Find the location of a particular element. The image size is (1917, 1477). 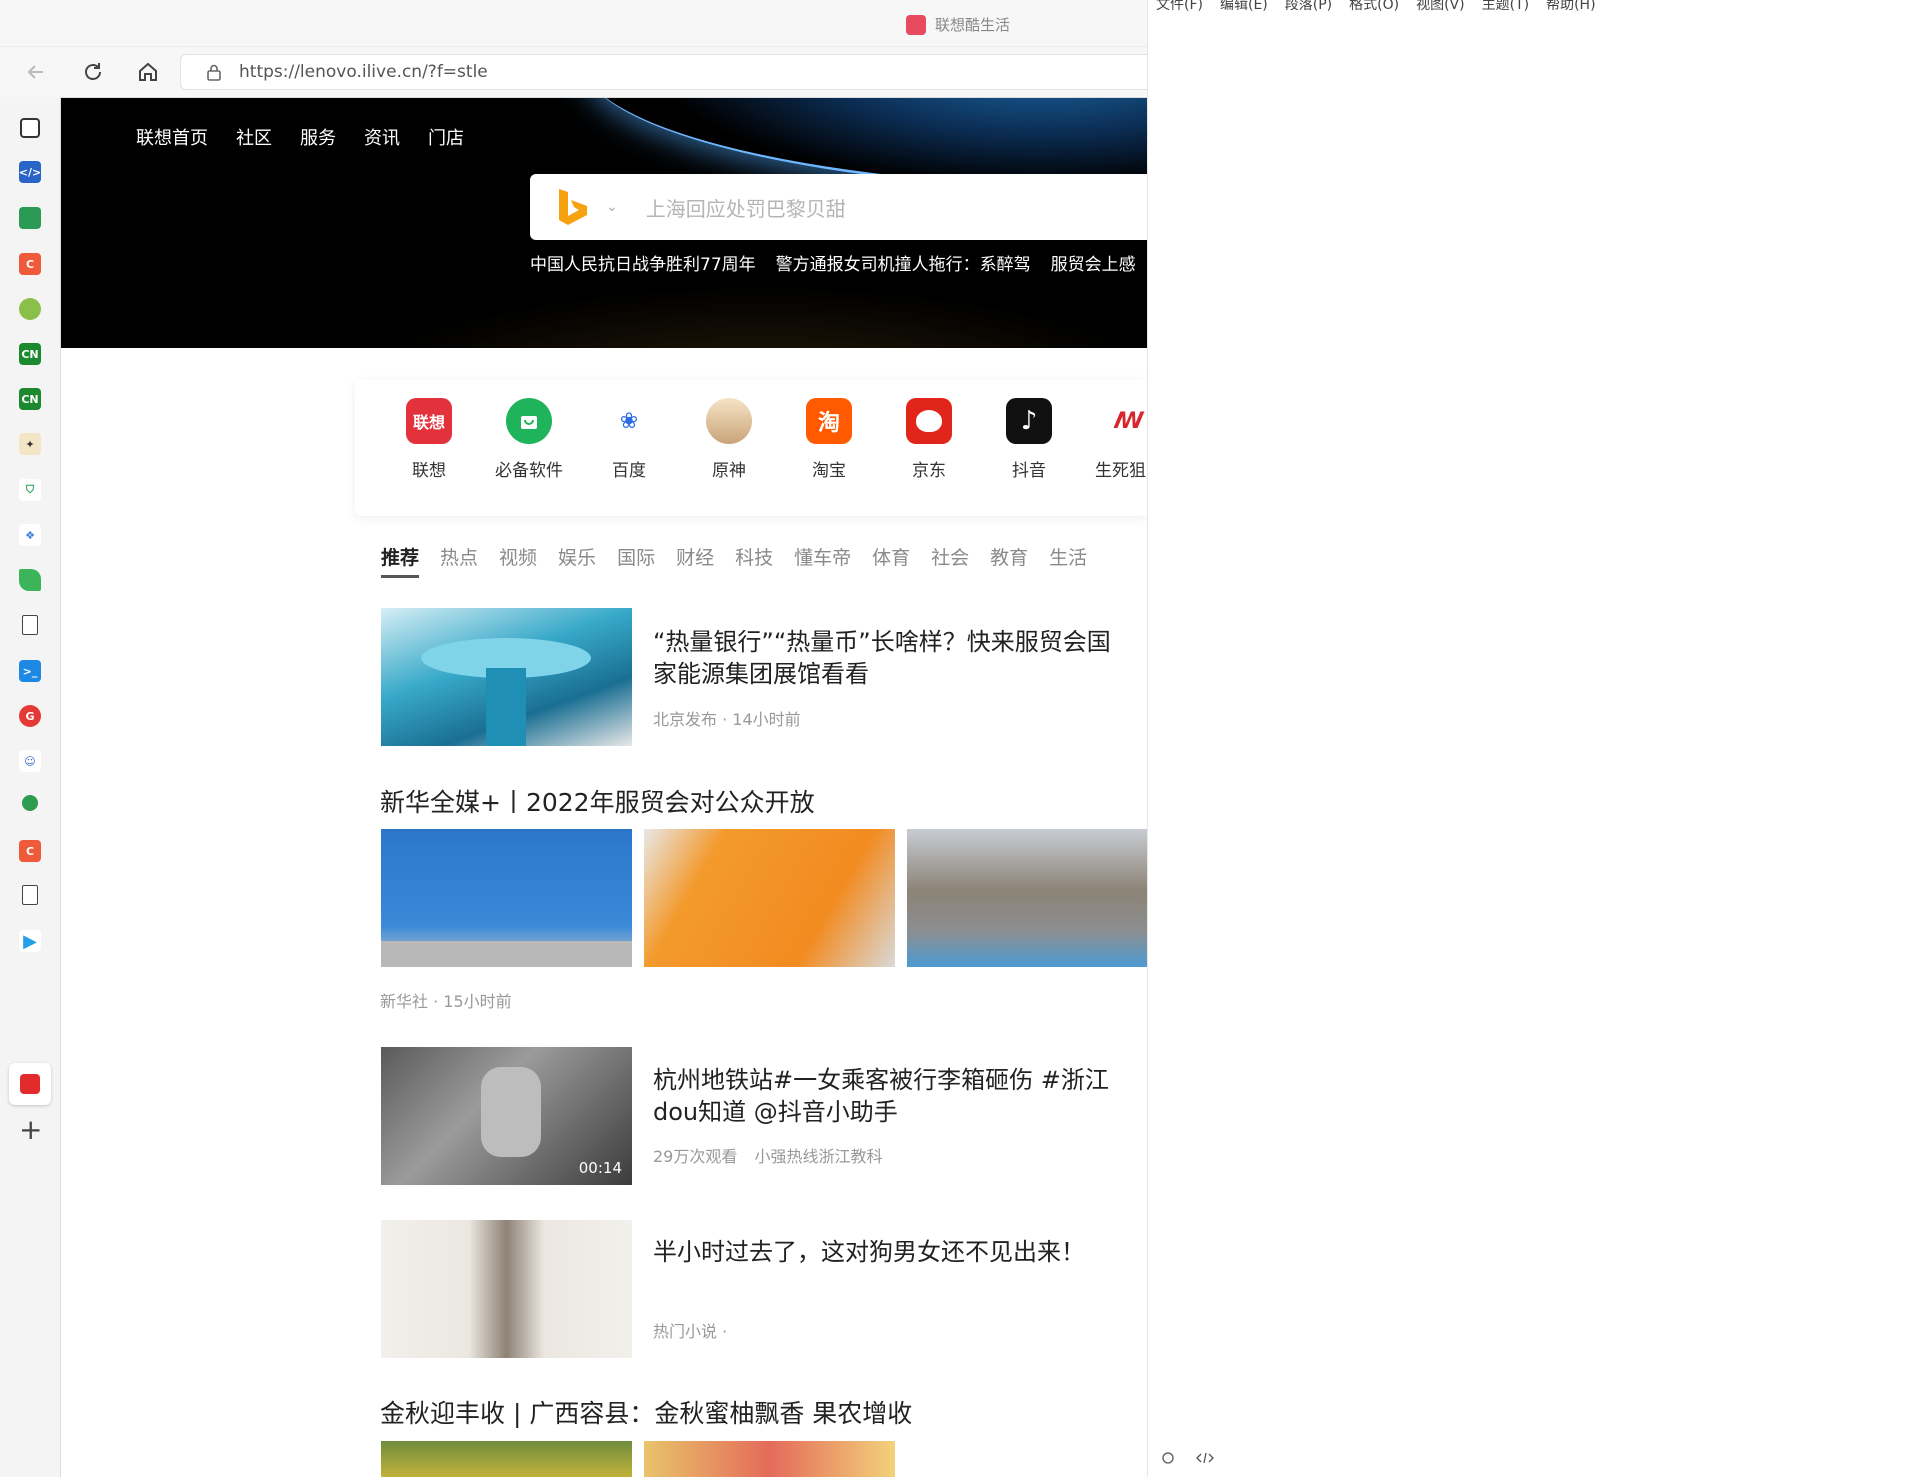

menu-help: 帮助(H) is located at coordinates (1570, 7).